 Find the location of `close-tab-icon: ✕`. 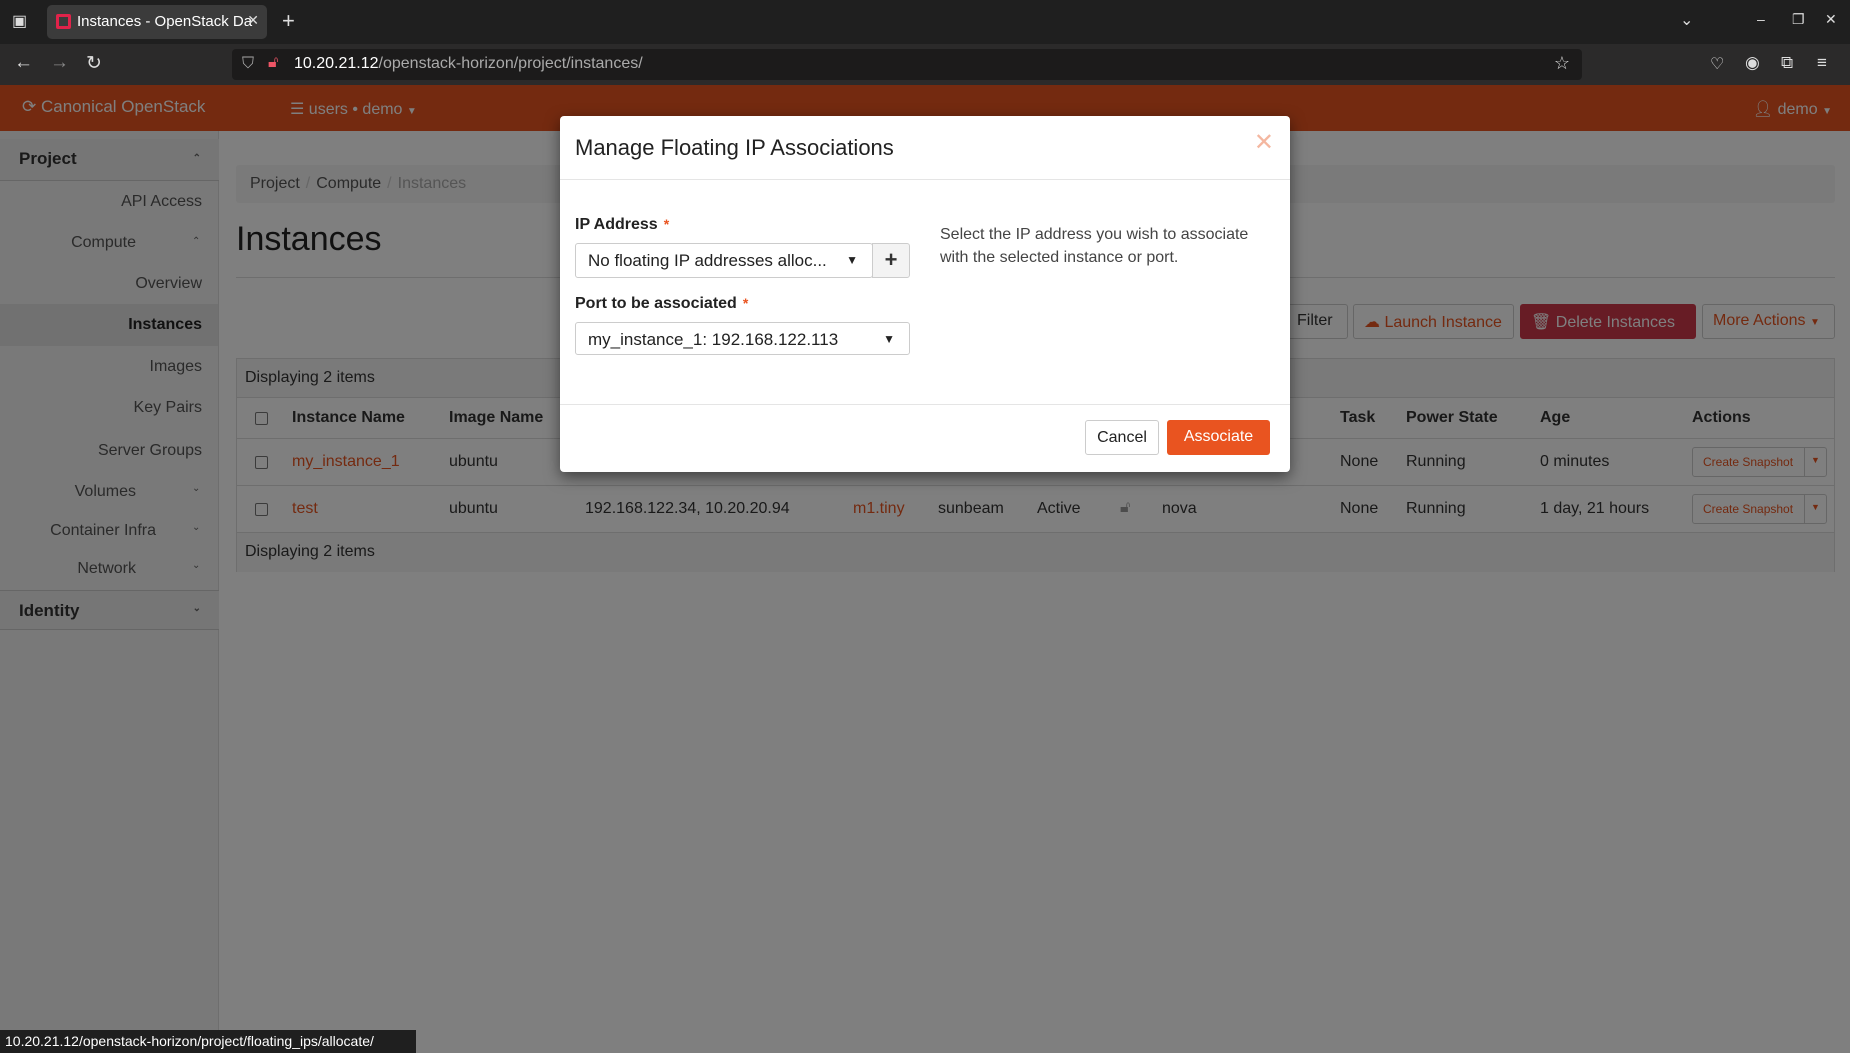

close-tab-icon: ✕ is located at coordinates (253, 20).